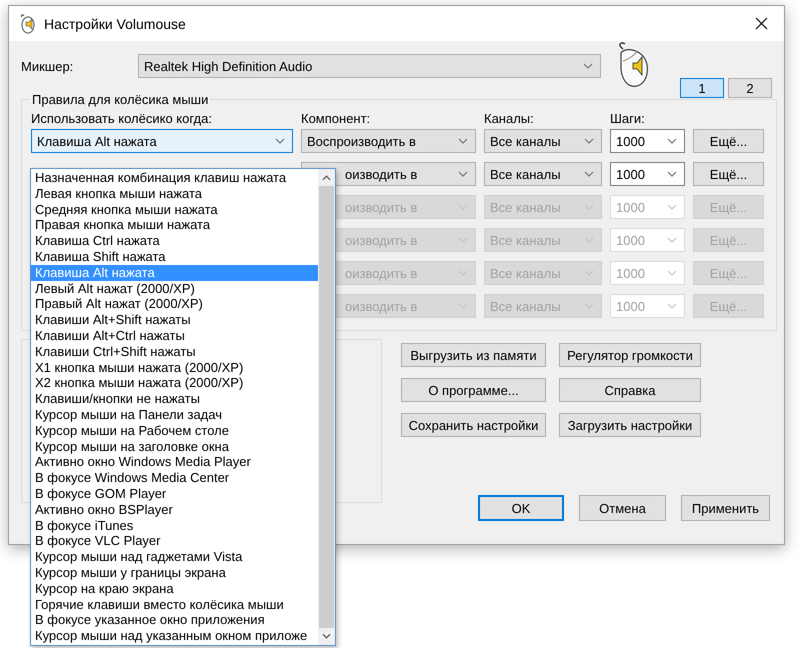 The width and height of the screenshot is (800, 648). What do you see at coordinates (174, 588) in the screenshot?
I see `list-item: Курсор на краю экрана` at bounding box center [174, 588].